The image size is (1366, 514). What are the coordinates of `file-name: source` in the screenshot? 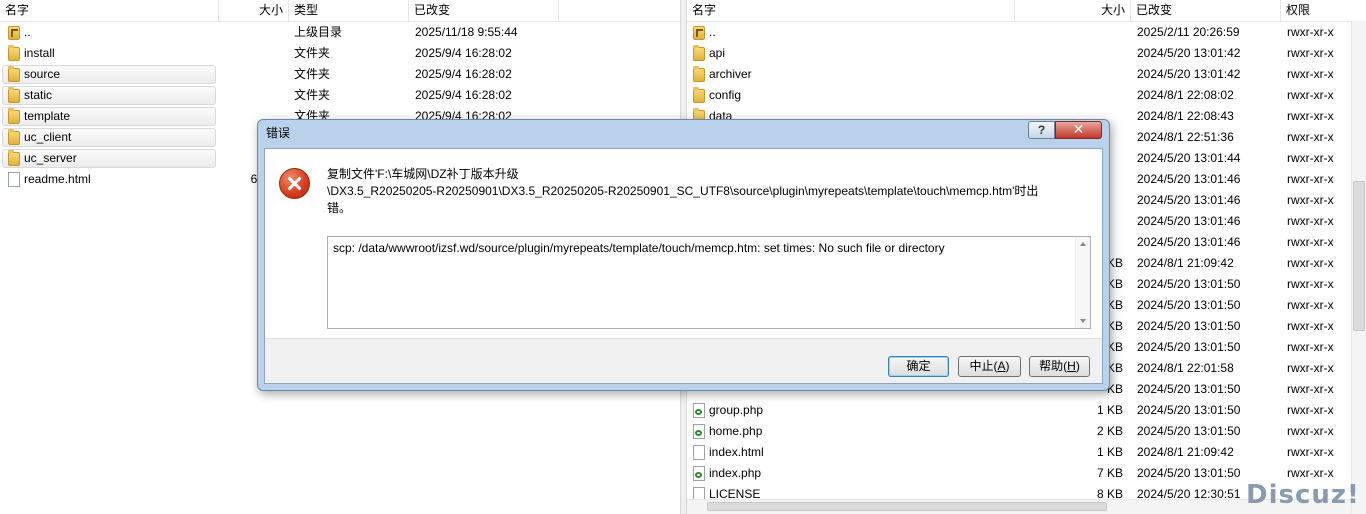 It's located at (42, 74).